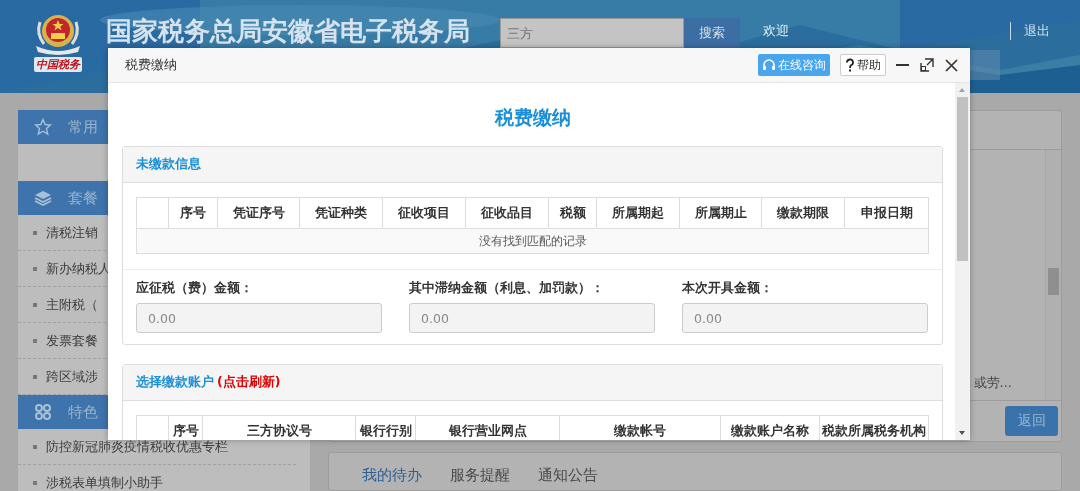 The image size is (1080, 491). I want to click on field-label: 应征税（费）金额：, so click(195, 288).